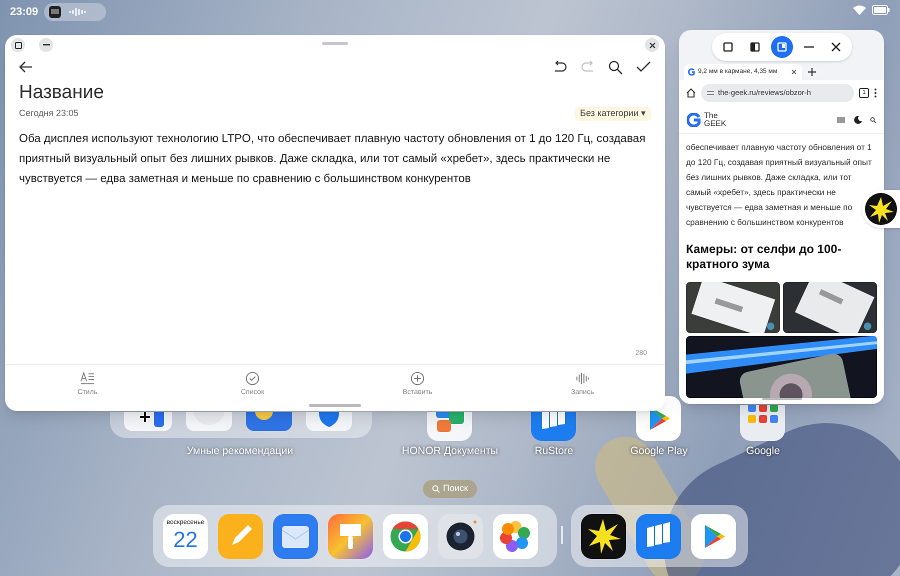 The image size is (900, 576). Describe the element at coordinates (710, 93) in the screenshot. I see `tune-icon` at that location.